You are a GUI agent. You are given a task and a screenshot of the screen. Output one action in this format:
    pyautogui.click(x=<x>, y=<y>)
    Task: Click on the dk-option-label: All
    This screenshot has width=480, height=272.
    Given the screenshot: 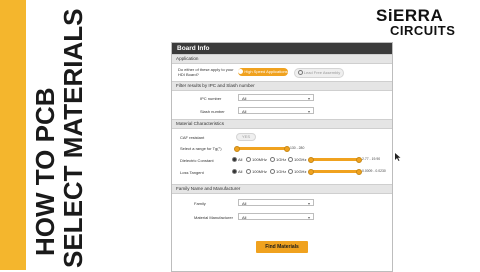 What is the action you would take?
    pyautogui.click(x=240, y=159)
    